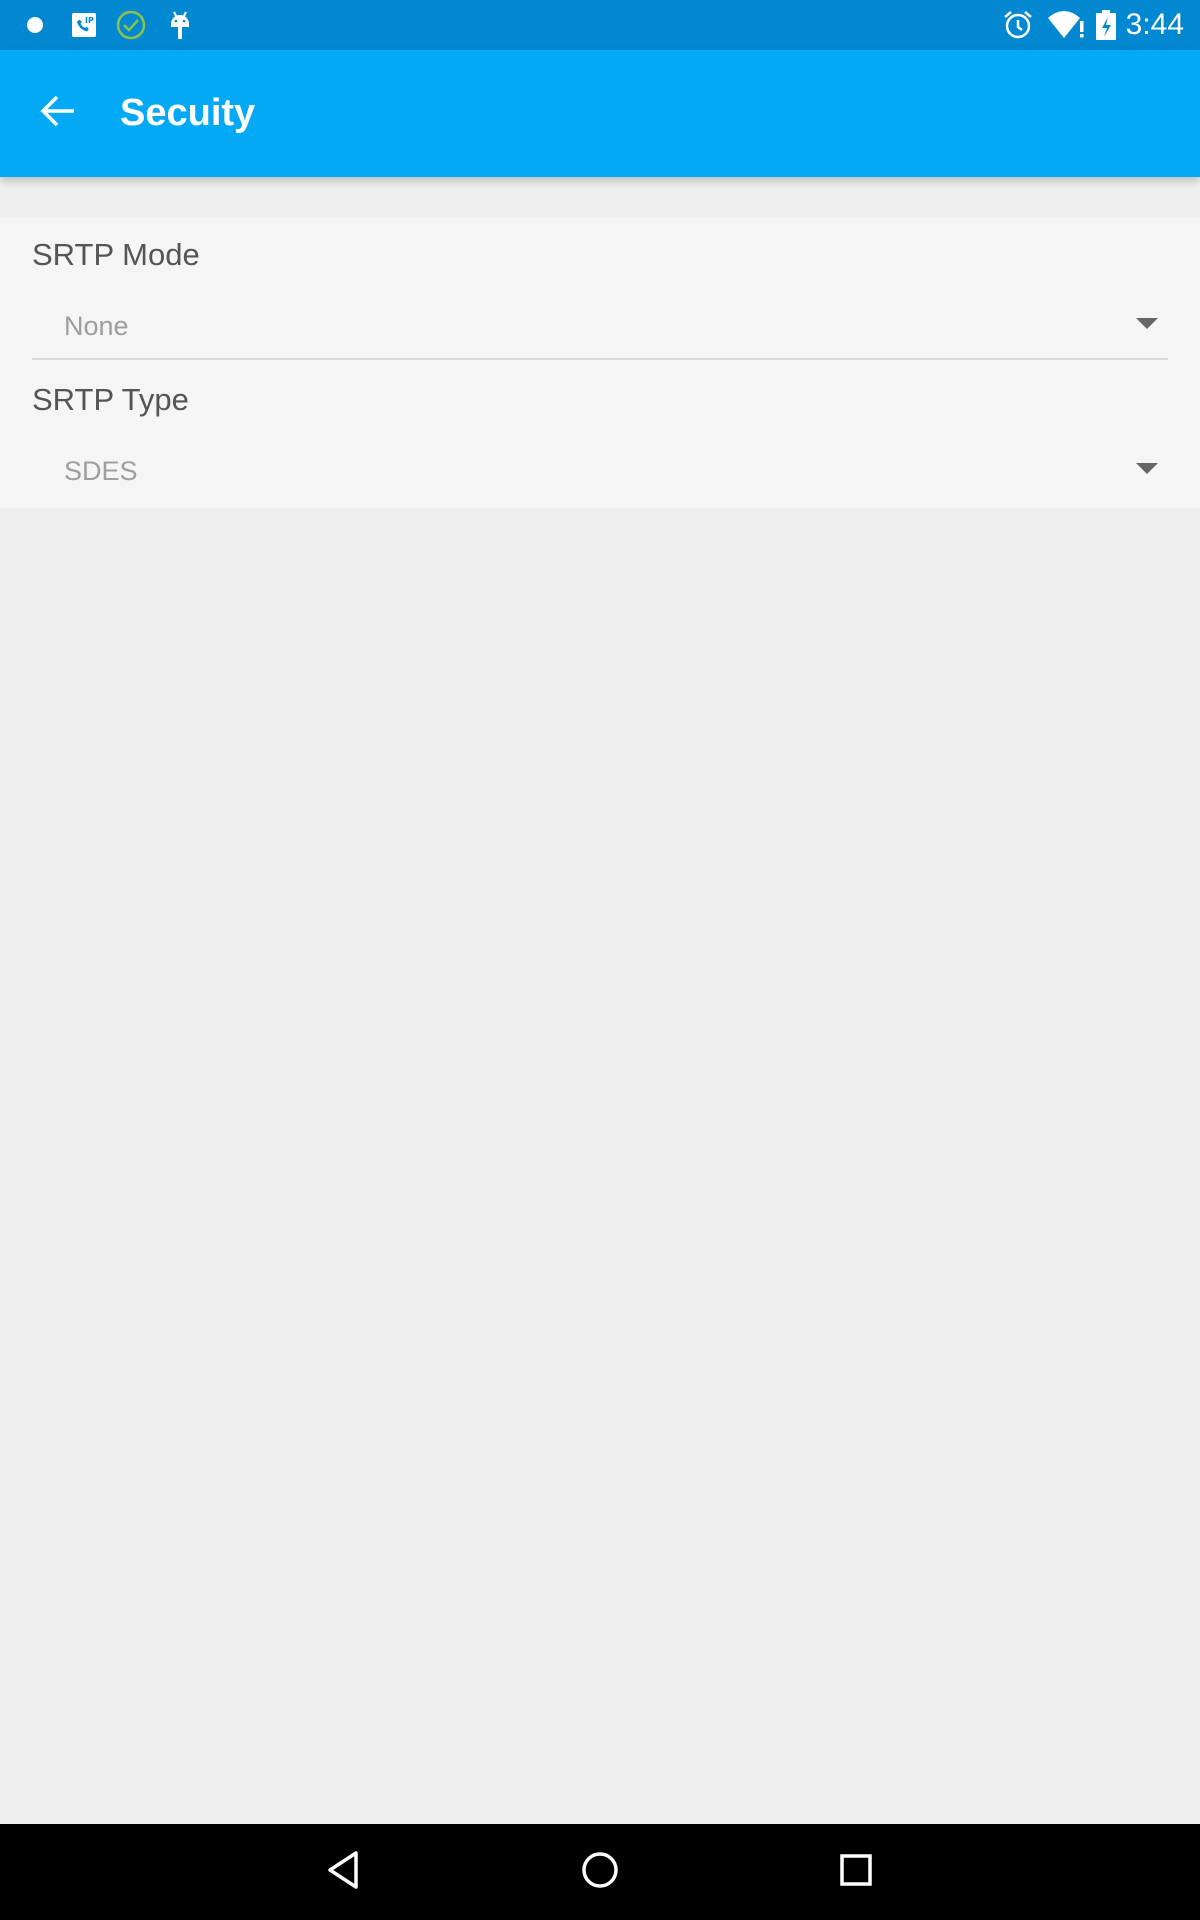  Describe the element at coordinates (1018, 25) in the screenshot. I see `alarm-icon` at that location.